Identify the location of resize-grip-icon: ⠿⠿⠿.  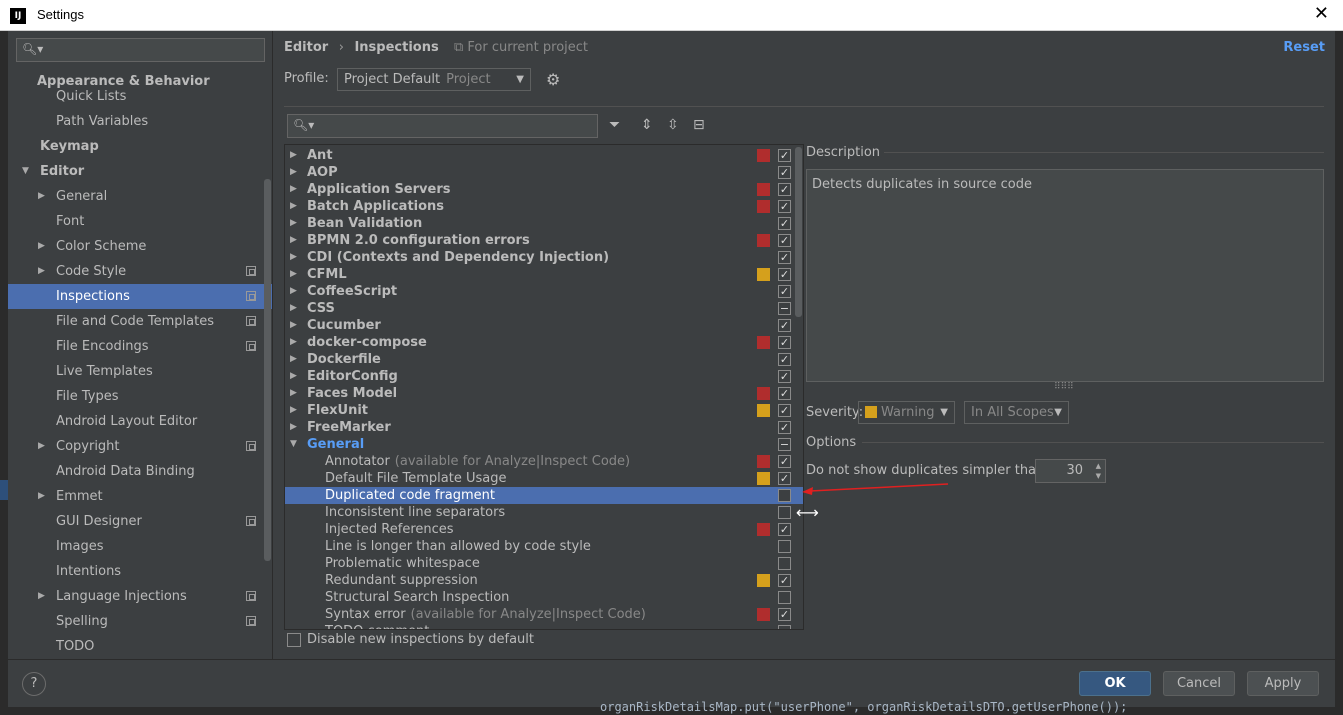
(1064, 387).